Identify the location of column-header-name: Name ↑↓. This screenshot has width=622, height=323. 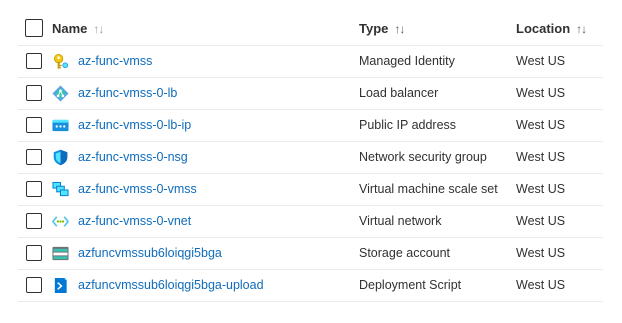
(78, 29).